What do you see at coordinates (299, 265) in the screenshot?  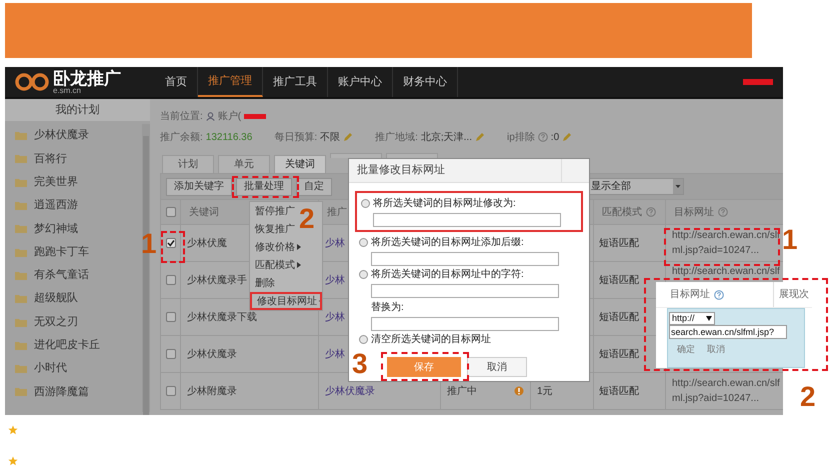 I see `submenu-arrow-icon` at bounding box center [299, 265].